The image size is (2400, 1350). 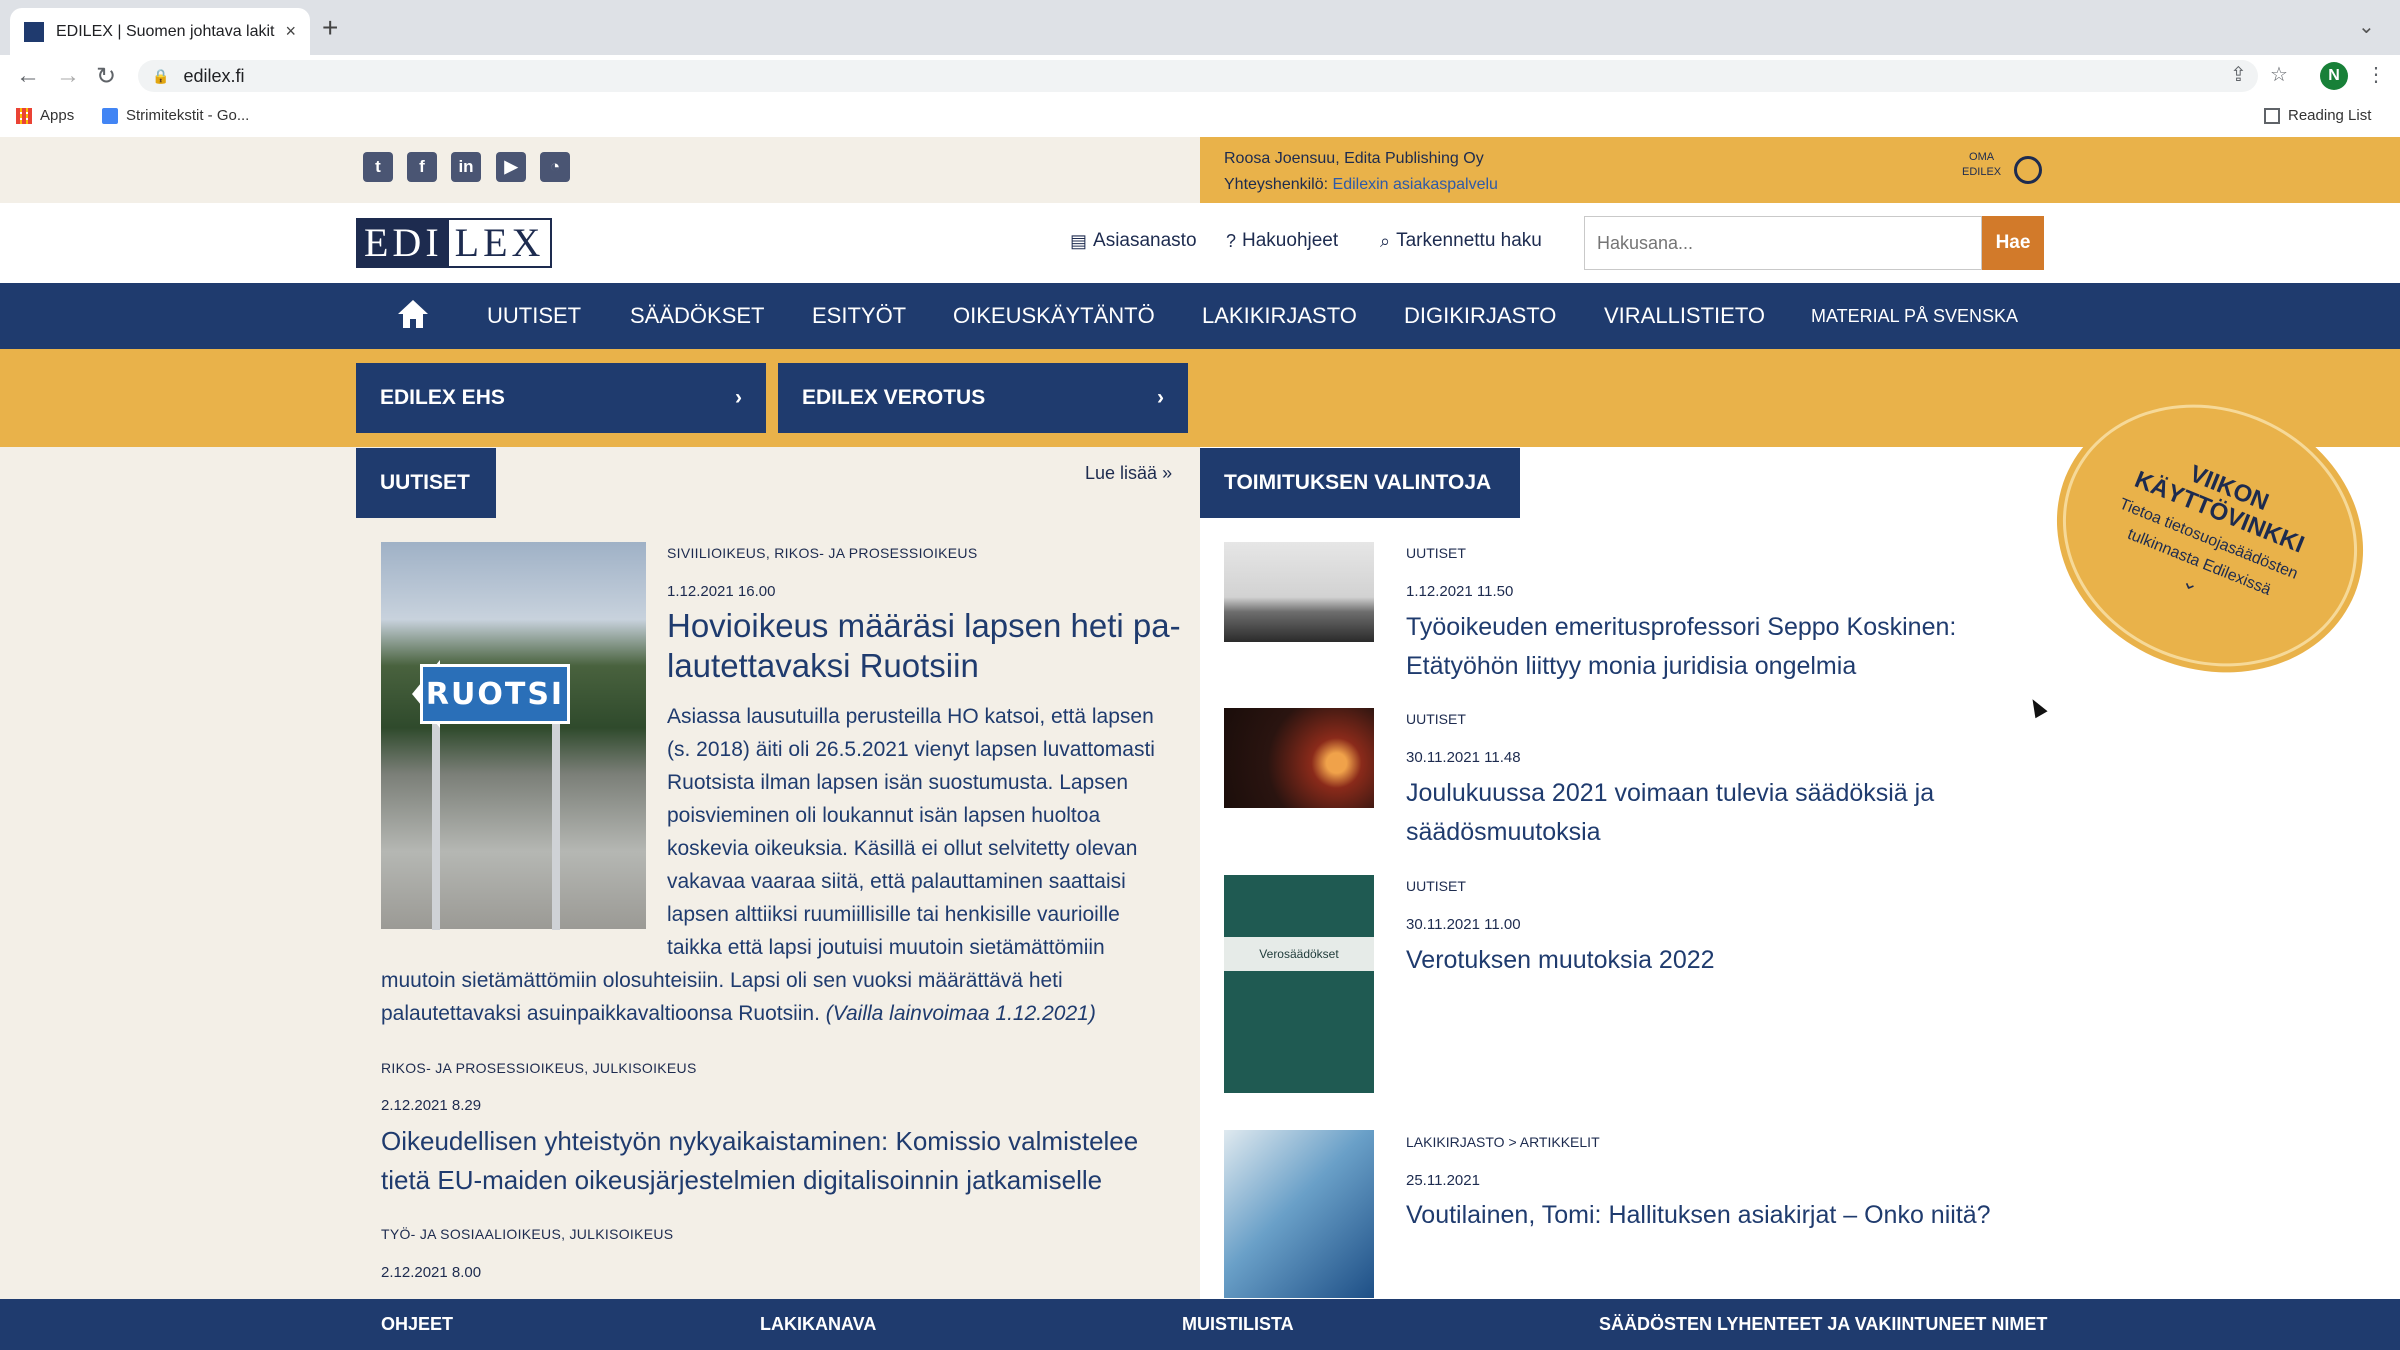 What do you see at coordinates (721, 591) in the screenshot?
I see `article-date: 1.12.2021 16.00` at bounding box center [721, 591].